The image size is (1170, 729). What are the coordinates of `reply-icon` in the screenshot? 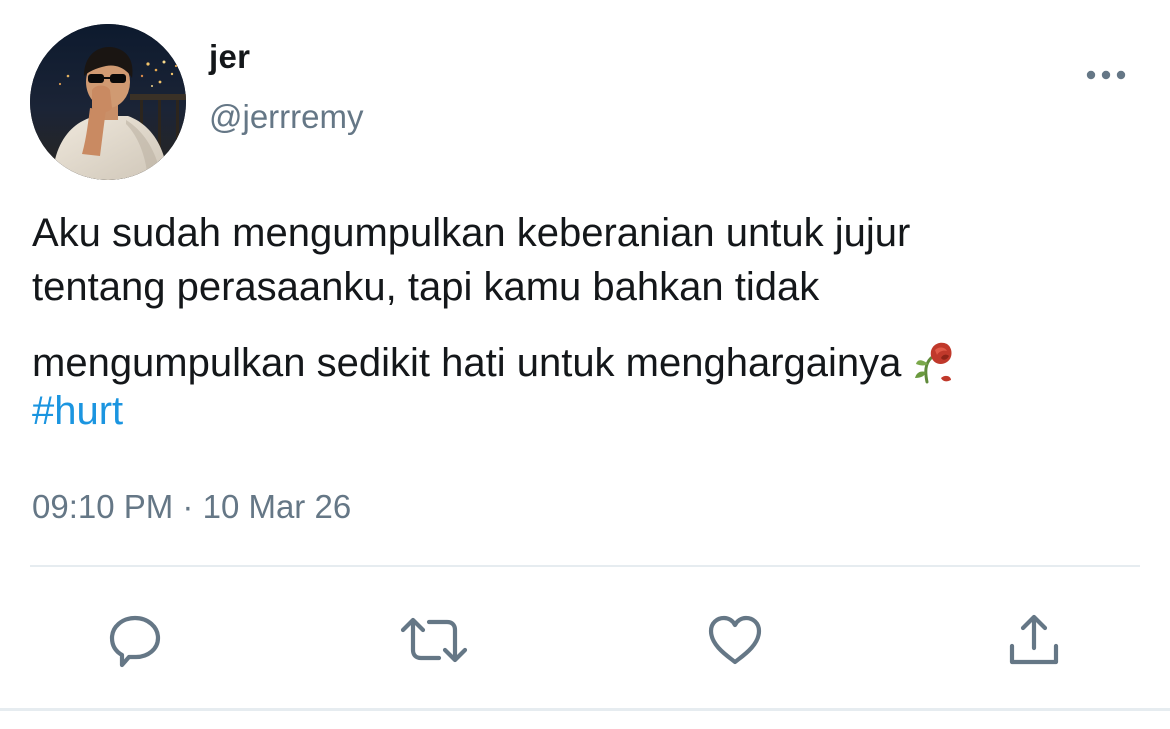 It's located at (135, 641).